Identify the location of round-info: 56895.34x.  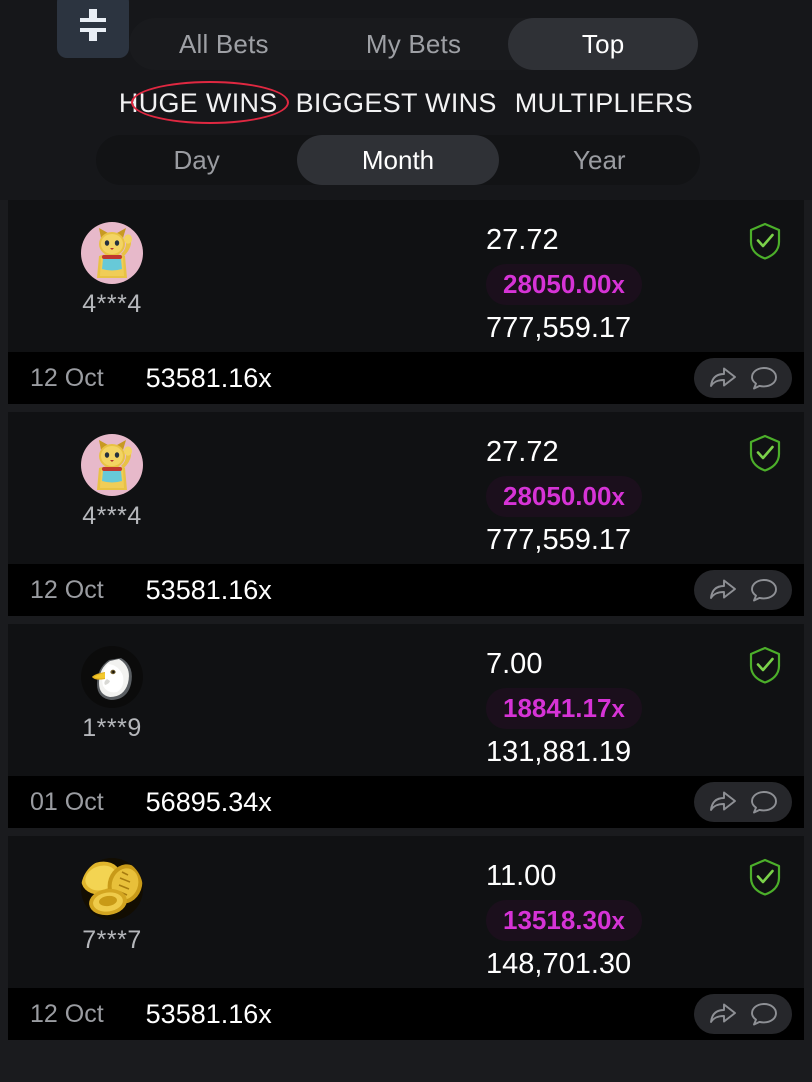
(209, 802).